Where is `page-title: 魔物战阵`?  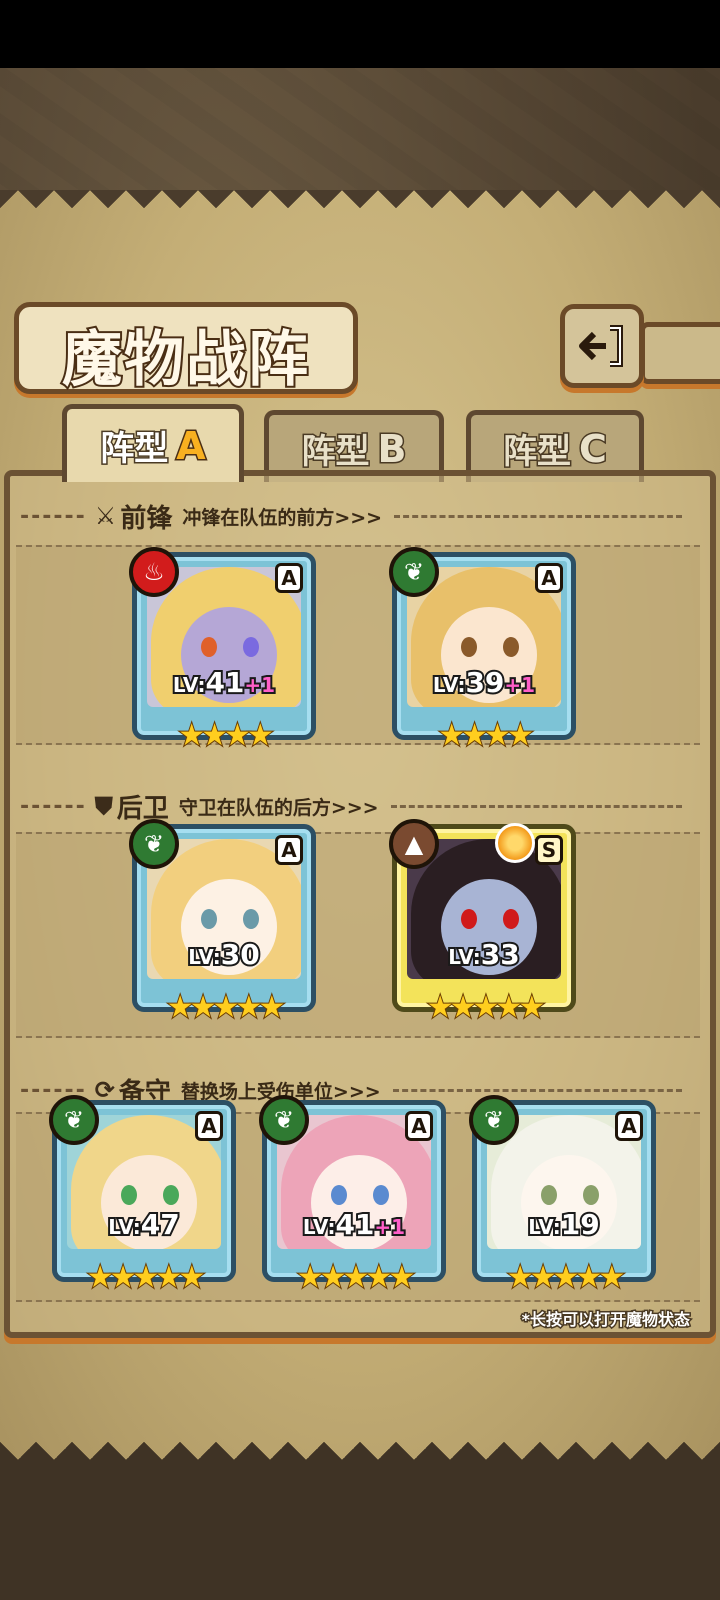 page-title: 魔物战阵 is located at coordinates (185, 360).